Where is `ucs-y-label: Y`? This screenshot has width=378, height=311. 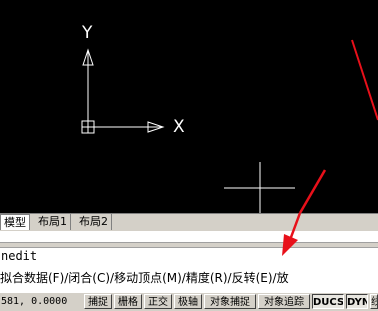
ucs-y-label: Y is located at coordinates (87, 33).